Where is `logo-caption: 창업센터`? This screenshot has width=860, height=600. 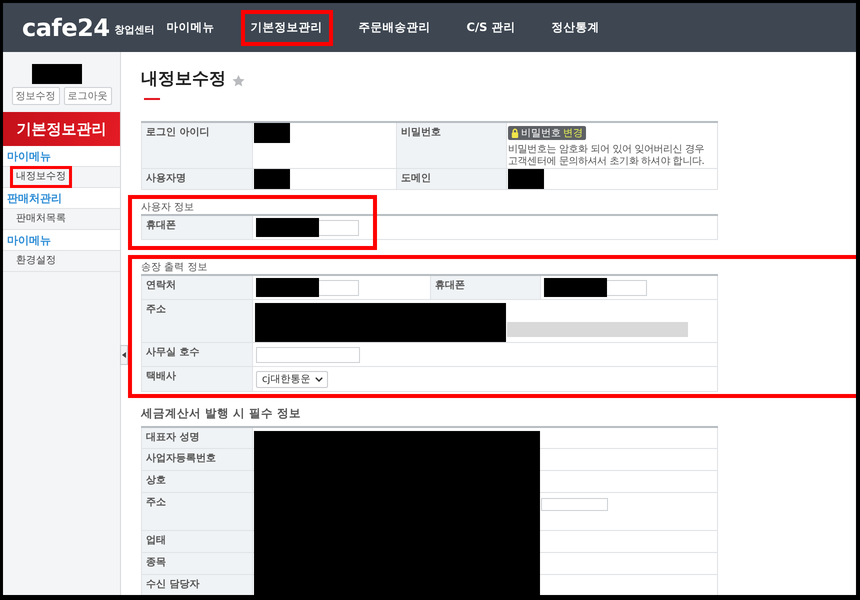
logo-caption: 창업센터 is located at coordinates (134, 30).